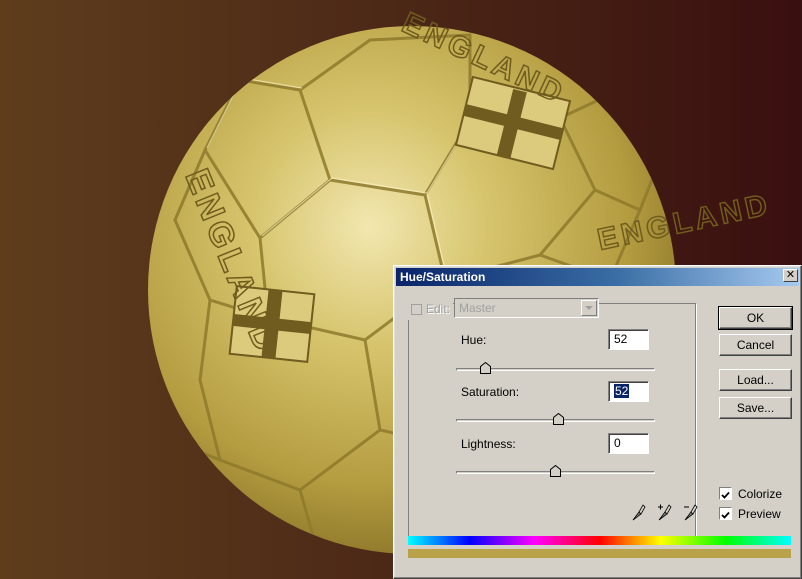 The height and width of the screenshot is (579, 802). What do you see at coordinates (477, 308) in the screenshot?
I see `edit-select-value: Master` at bounding box center [477, 308].